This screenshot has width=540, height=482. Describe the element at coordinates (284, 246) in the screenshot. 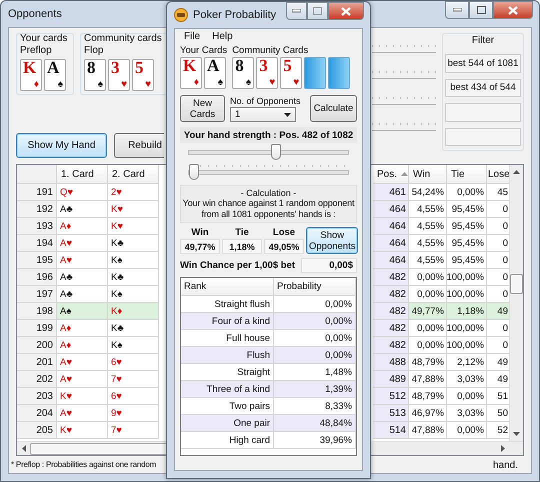

I see `result-value: 49,05%` at that location.